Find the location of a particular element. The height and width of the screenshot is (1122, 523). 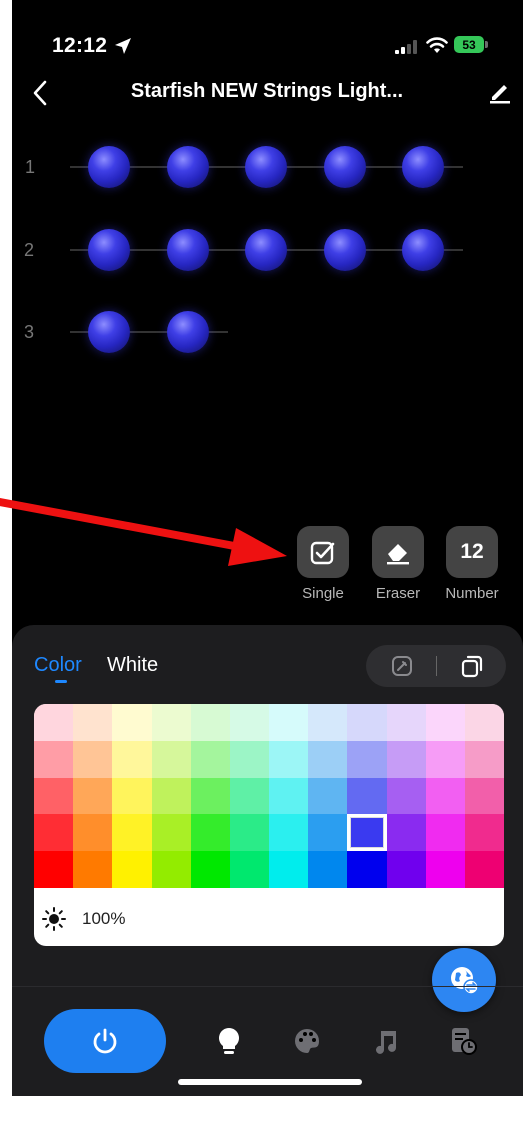

bulb-icon is located at coordinates (229, 1041).